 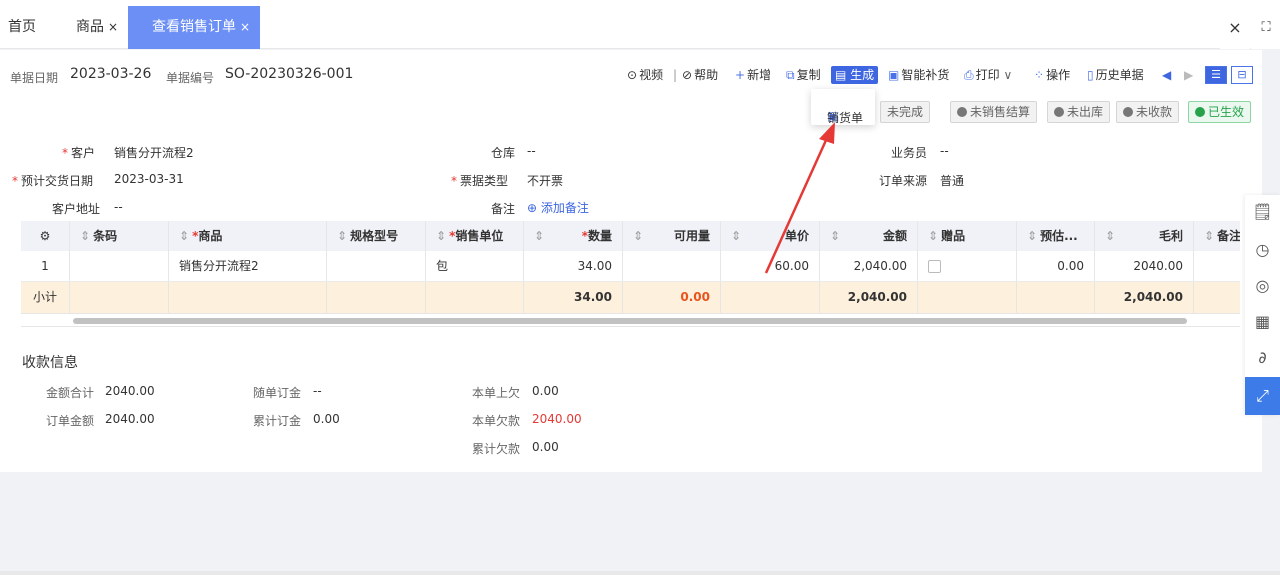 I want to click on arrow-head, so click(x=827, y=133).